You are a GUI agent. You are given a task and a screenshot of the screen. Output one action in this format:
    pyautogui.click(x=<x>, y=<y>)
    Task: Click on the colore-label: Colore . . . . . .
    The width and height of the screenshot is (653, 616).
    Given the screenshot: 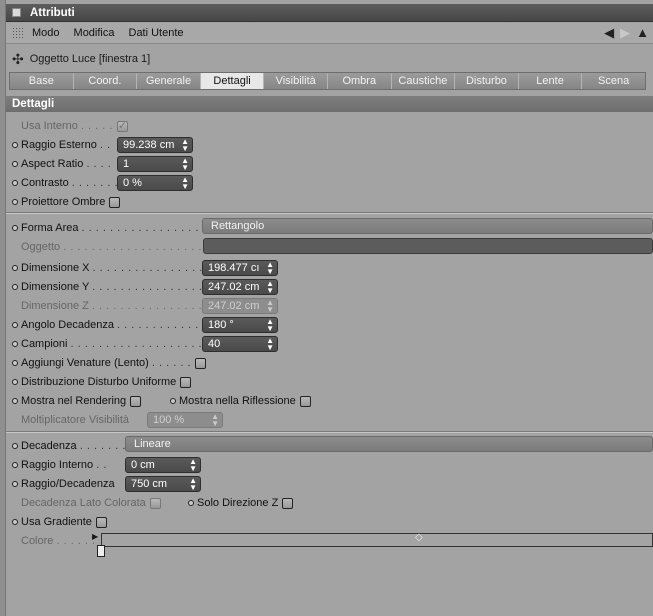 What is the action you would take?
    pyautogui.click(x=58, y=541)
    